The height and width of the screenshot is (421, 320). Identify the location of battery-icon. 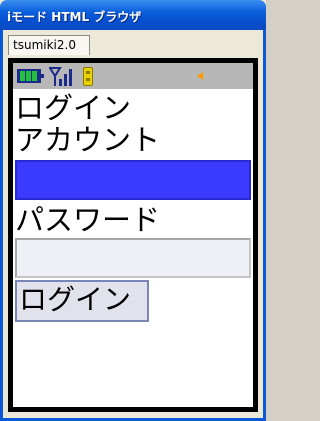
(30, 76).